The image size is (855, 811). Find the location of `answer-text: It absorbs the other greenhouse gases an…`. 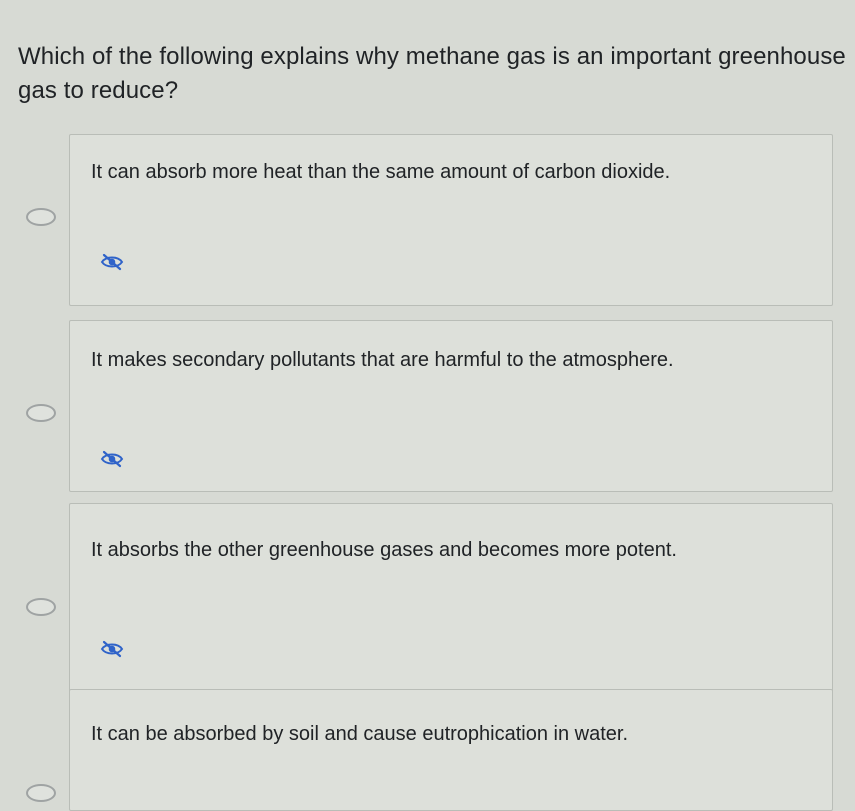

answer-text: It absorbs the other greenhouse gases an… is located at coordinates (384, 550).